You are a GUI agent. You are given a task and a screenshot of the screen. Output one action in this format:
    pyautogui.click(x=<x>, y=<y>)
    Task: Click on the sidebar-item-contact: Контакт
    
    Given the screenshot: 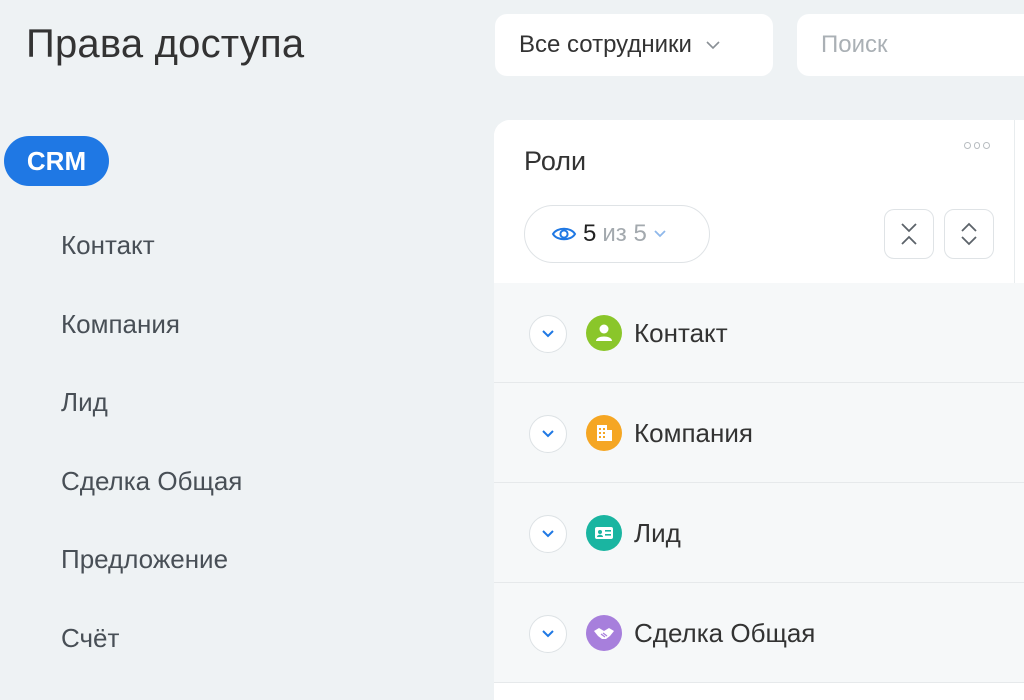 What is the action you would take?
    pyautogui.click(x=108, y=245)
    